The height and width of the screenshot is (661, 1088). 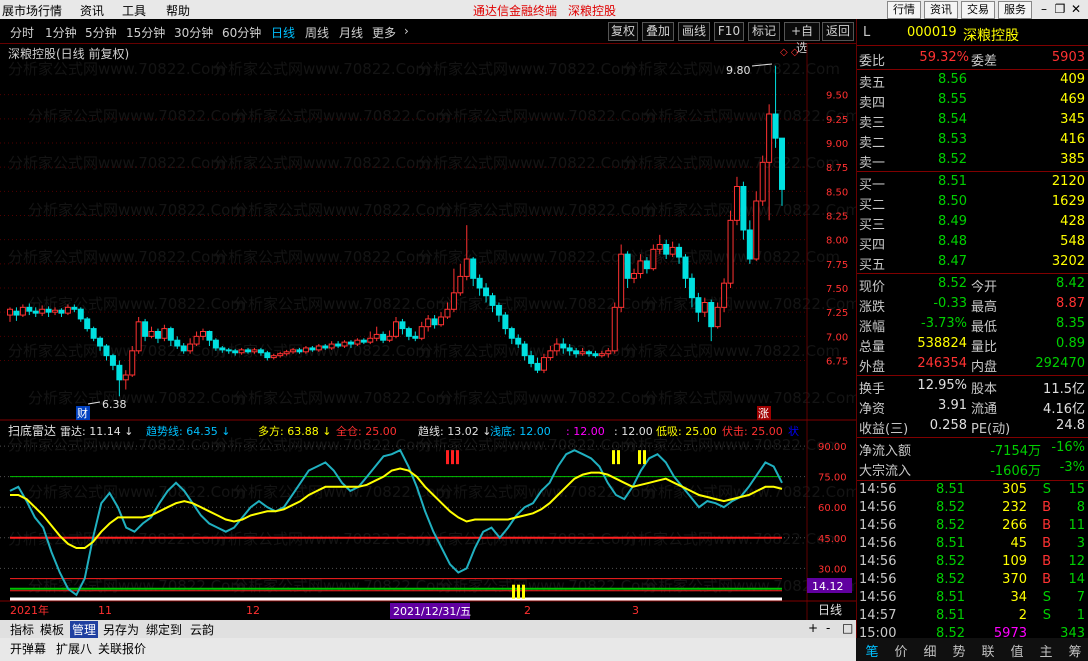 I want to click on back-button: 返回, so click(x=838, y=31).